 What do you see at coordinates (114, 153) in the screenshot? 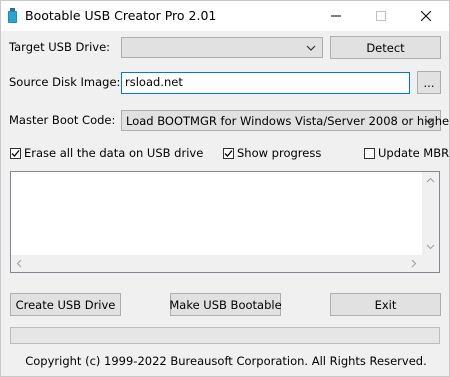
I see `erase-data-label: Erase all the data on USB drive` at bounding box center [114, 153].